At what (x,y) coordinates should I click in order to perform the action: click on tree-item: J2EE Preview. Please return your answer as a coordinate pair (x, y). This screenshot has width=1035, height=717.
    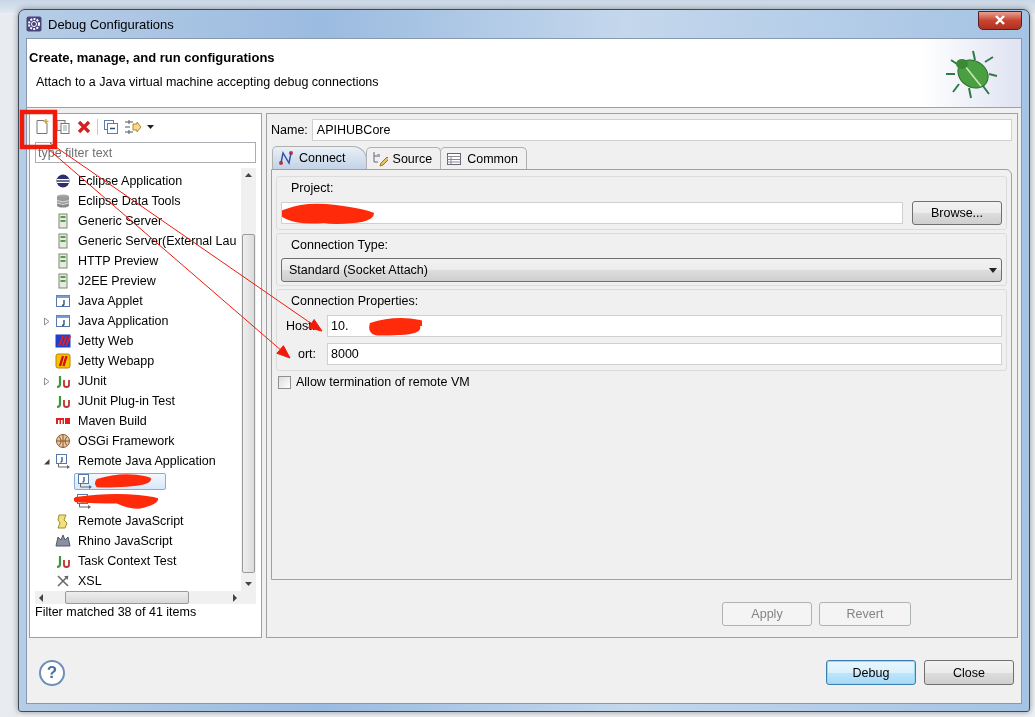
    Looking at the image, I should click on (117, 281).